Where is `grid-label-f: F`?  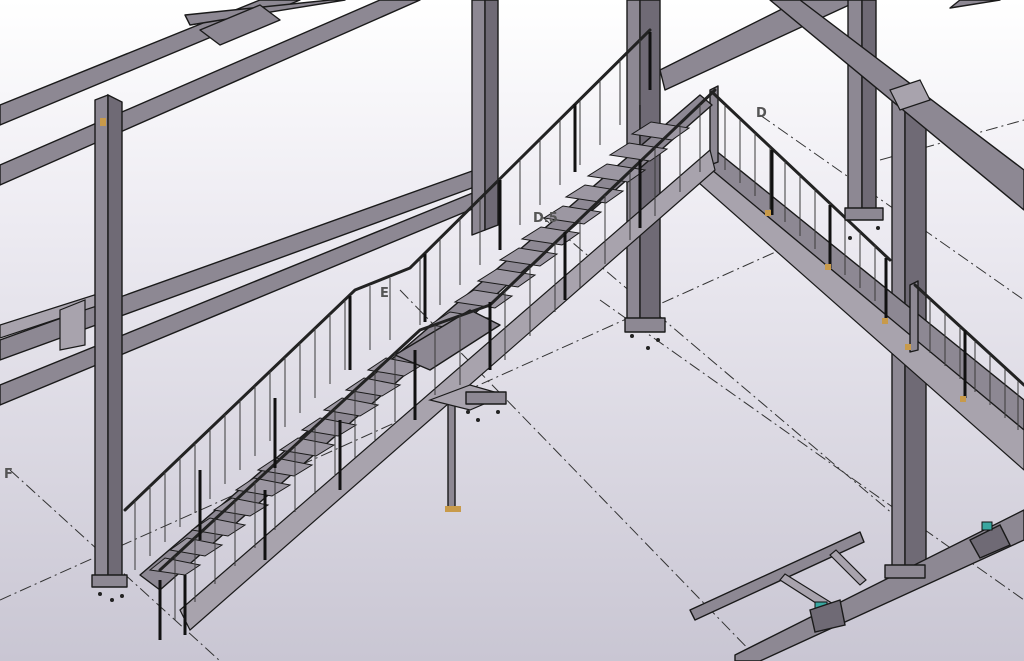 grid-label-f: F is located at coordinates (8, 474).